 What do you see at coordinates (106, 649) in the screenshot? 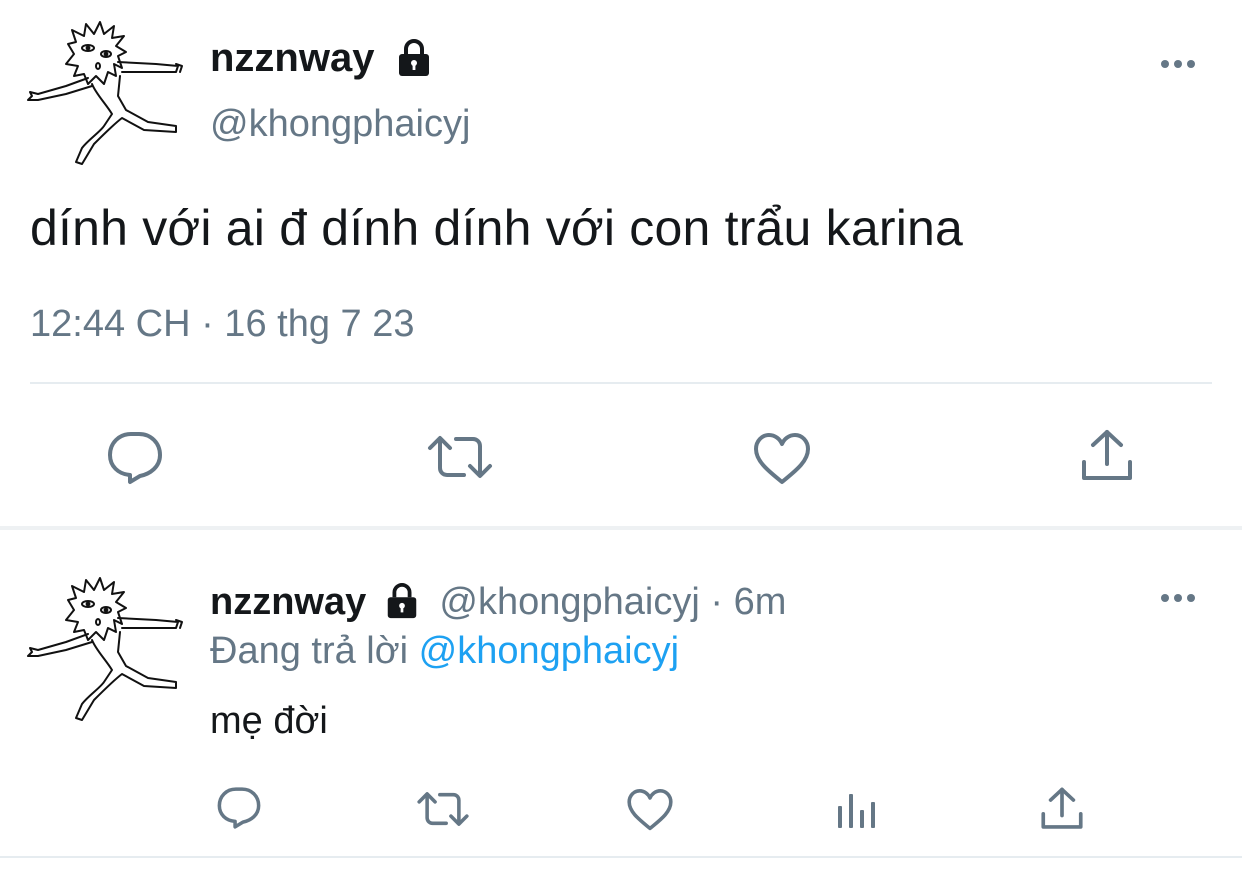
I see `reply-avatar` at bounding box center [106, 649].